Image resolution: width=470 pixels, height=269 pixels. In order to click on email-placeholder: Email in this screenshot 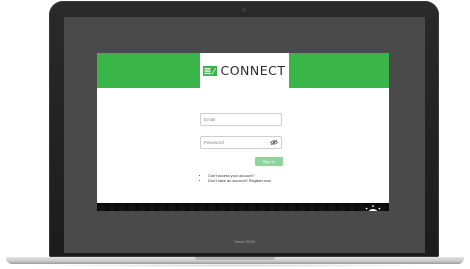, I will do `click(210, 119)`.